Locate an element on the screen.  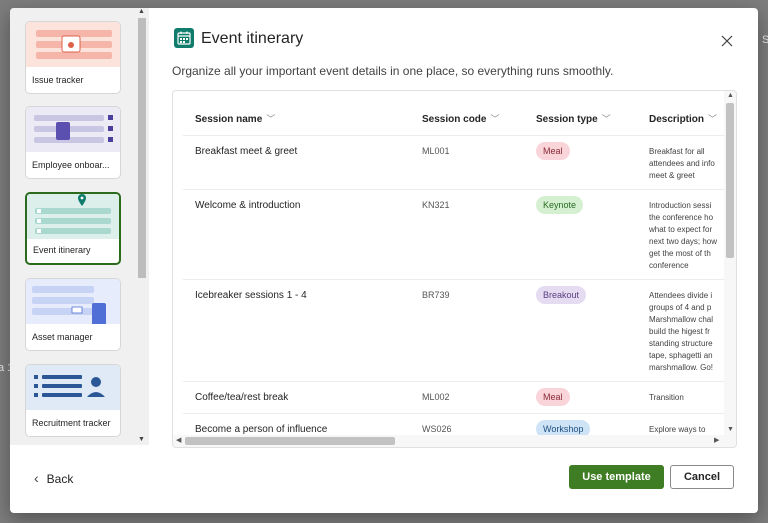
back-button: ‹ Back is located at coordinates (53, 478).